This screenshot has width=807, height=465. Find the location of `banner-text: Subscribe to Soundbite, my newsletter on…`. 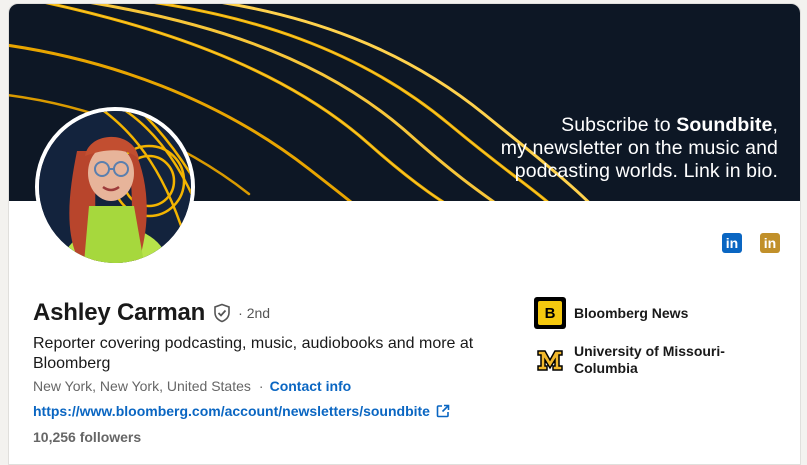

banner-text: Subscribe to Soundbite, my newsletter on… is located at coordinates (598, 148).